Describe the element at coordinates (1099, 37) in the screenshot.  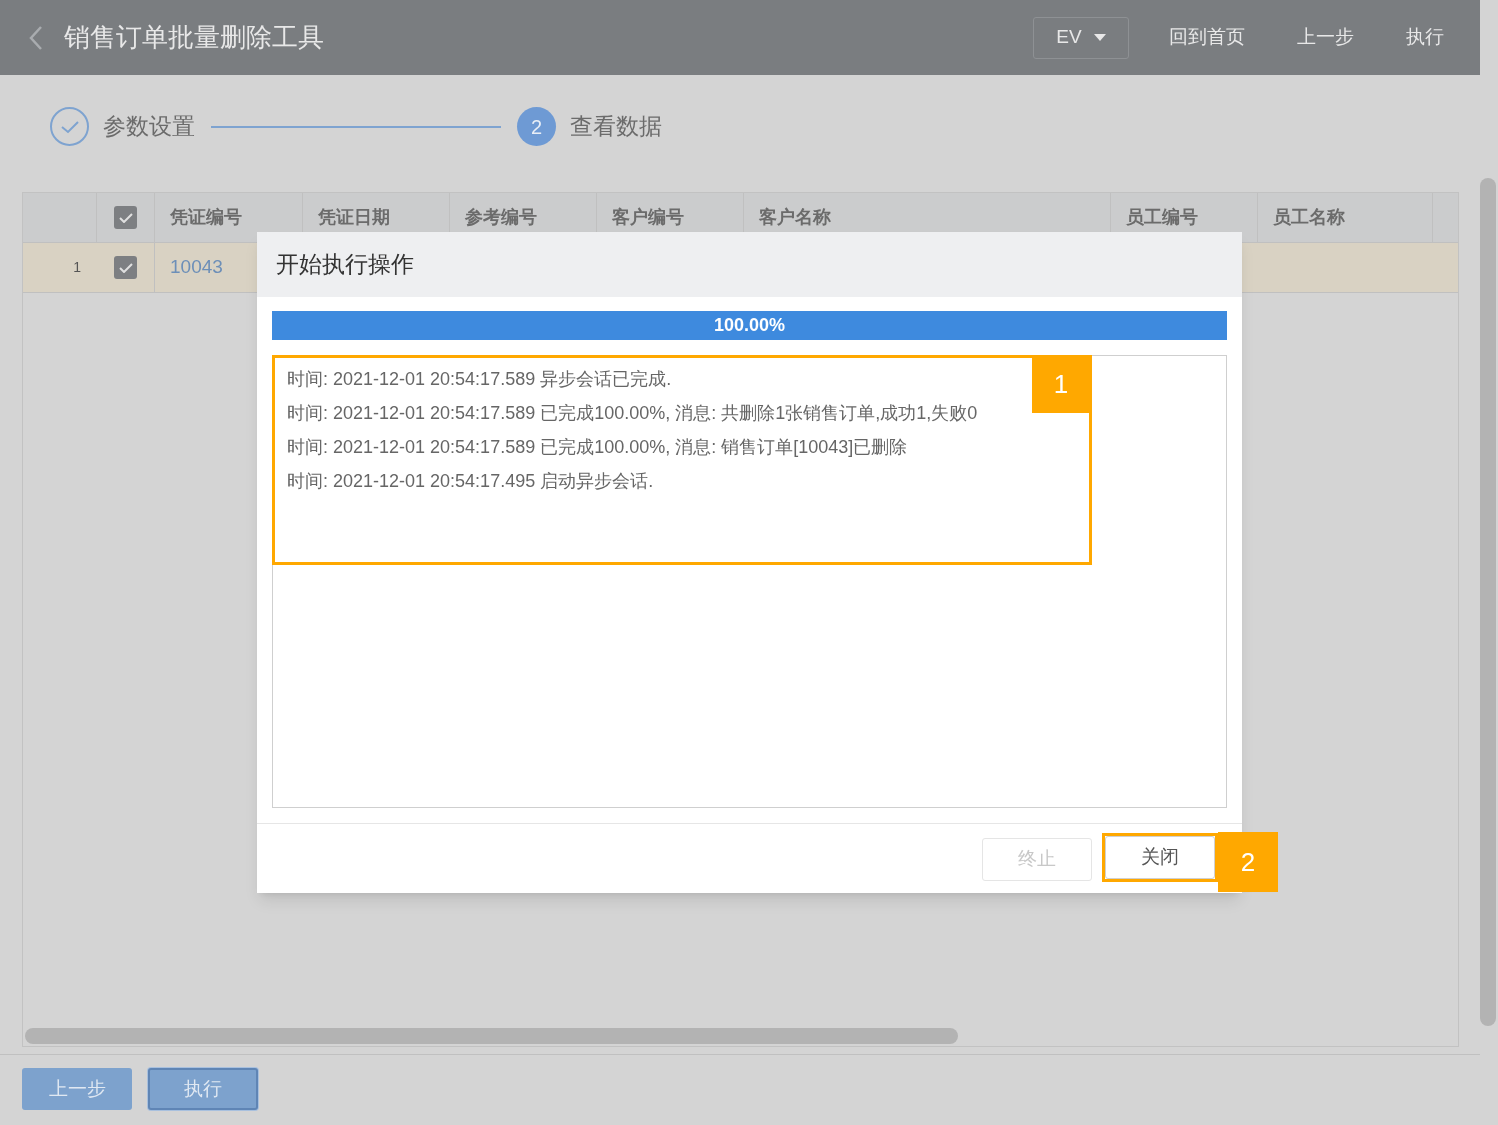
I see `caret-icon` at that location.